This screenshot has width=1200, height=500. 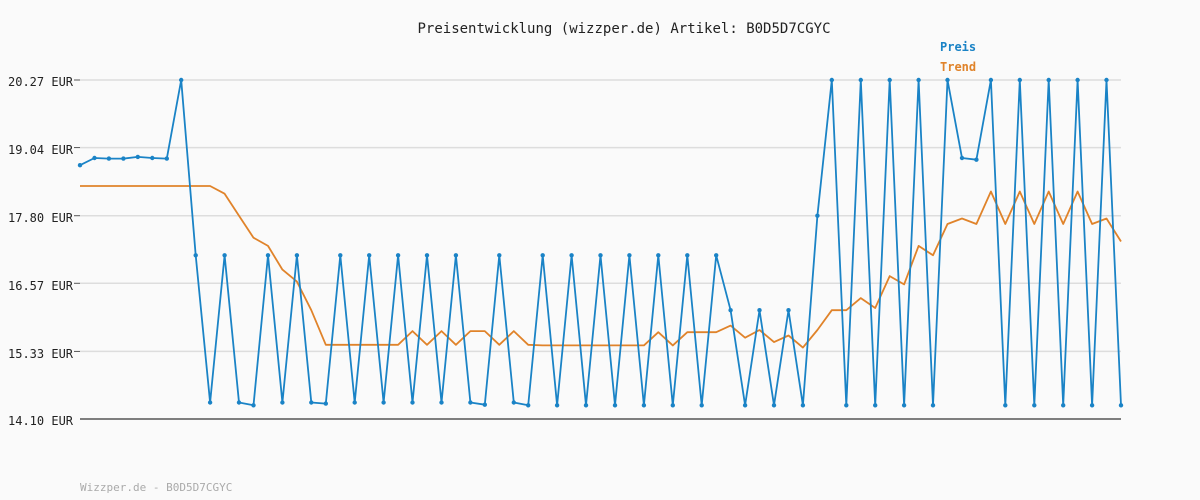 What do you see at coordinates (958, 67) in the screenshot?
I see `legend-entry-trend: Trend` at bounding box center [958, 67].